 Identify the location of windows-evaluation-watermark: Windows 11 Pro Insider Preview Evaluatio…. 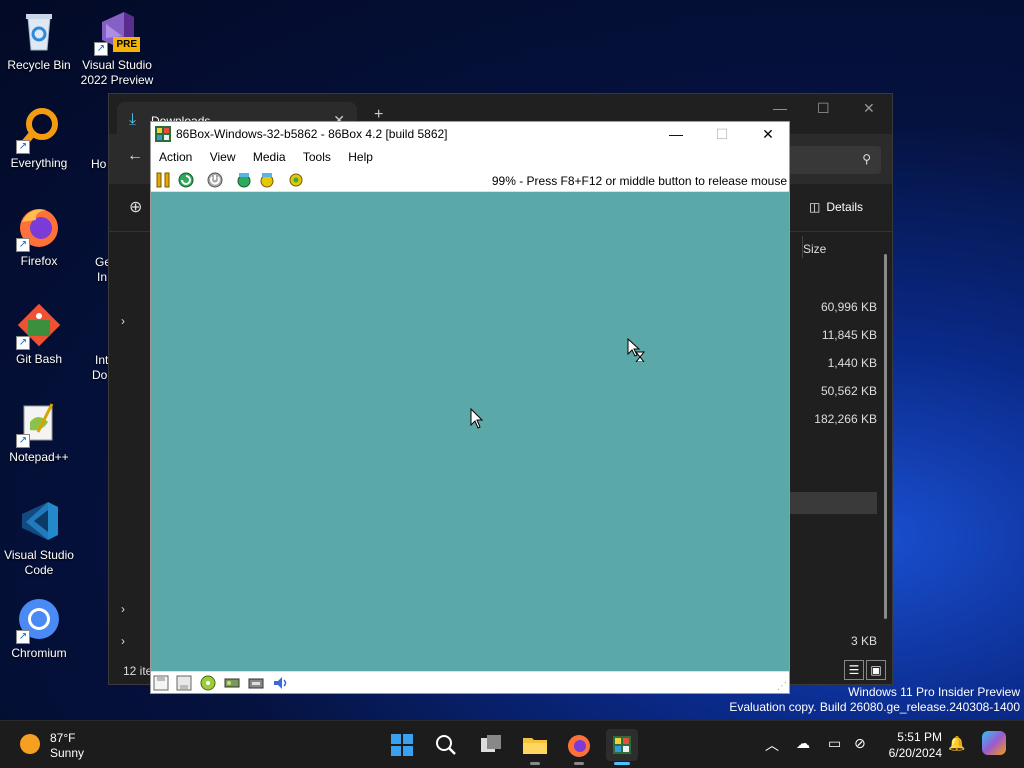
(874, 700).